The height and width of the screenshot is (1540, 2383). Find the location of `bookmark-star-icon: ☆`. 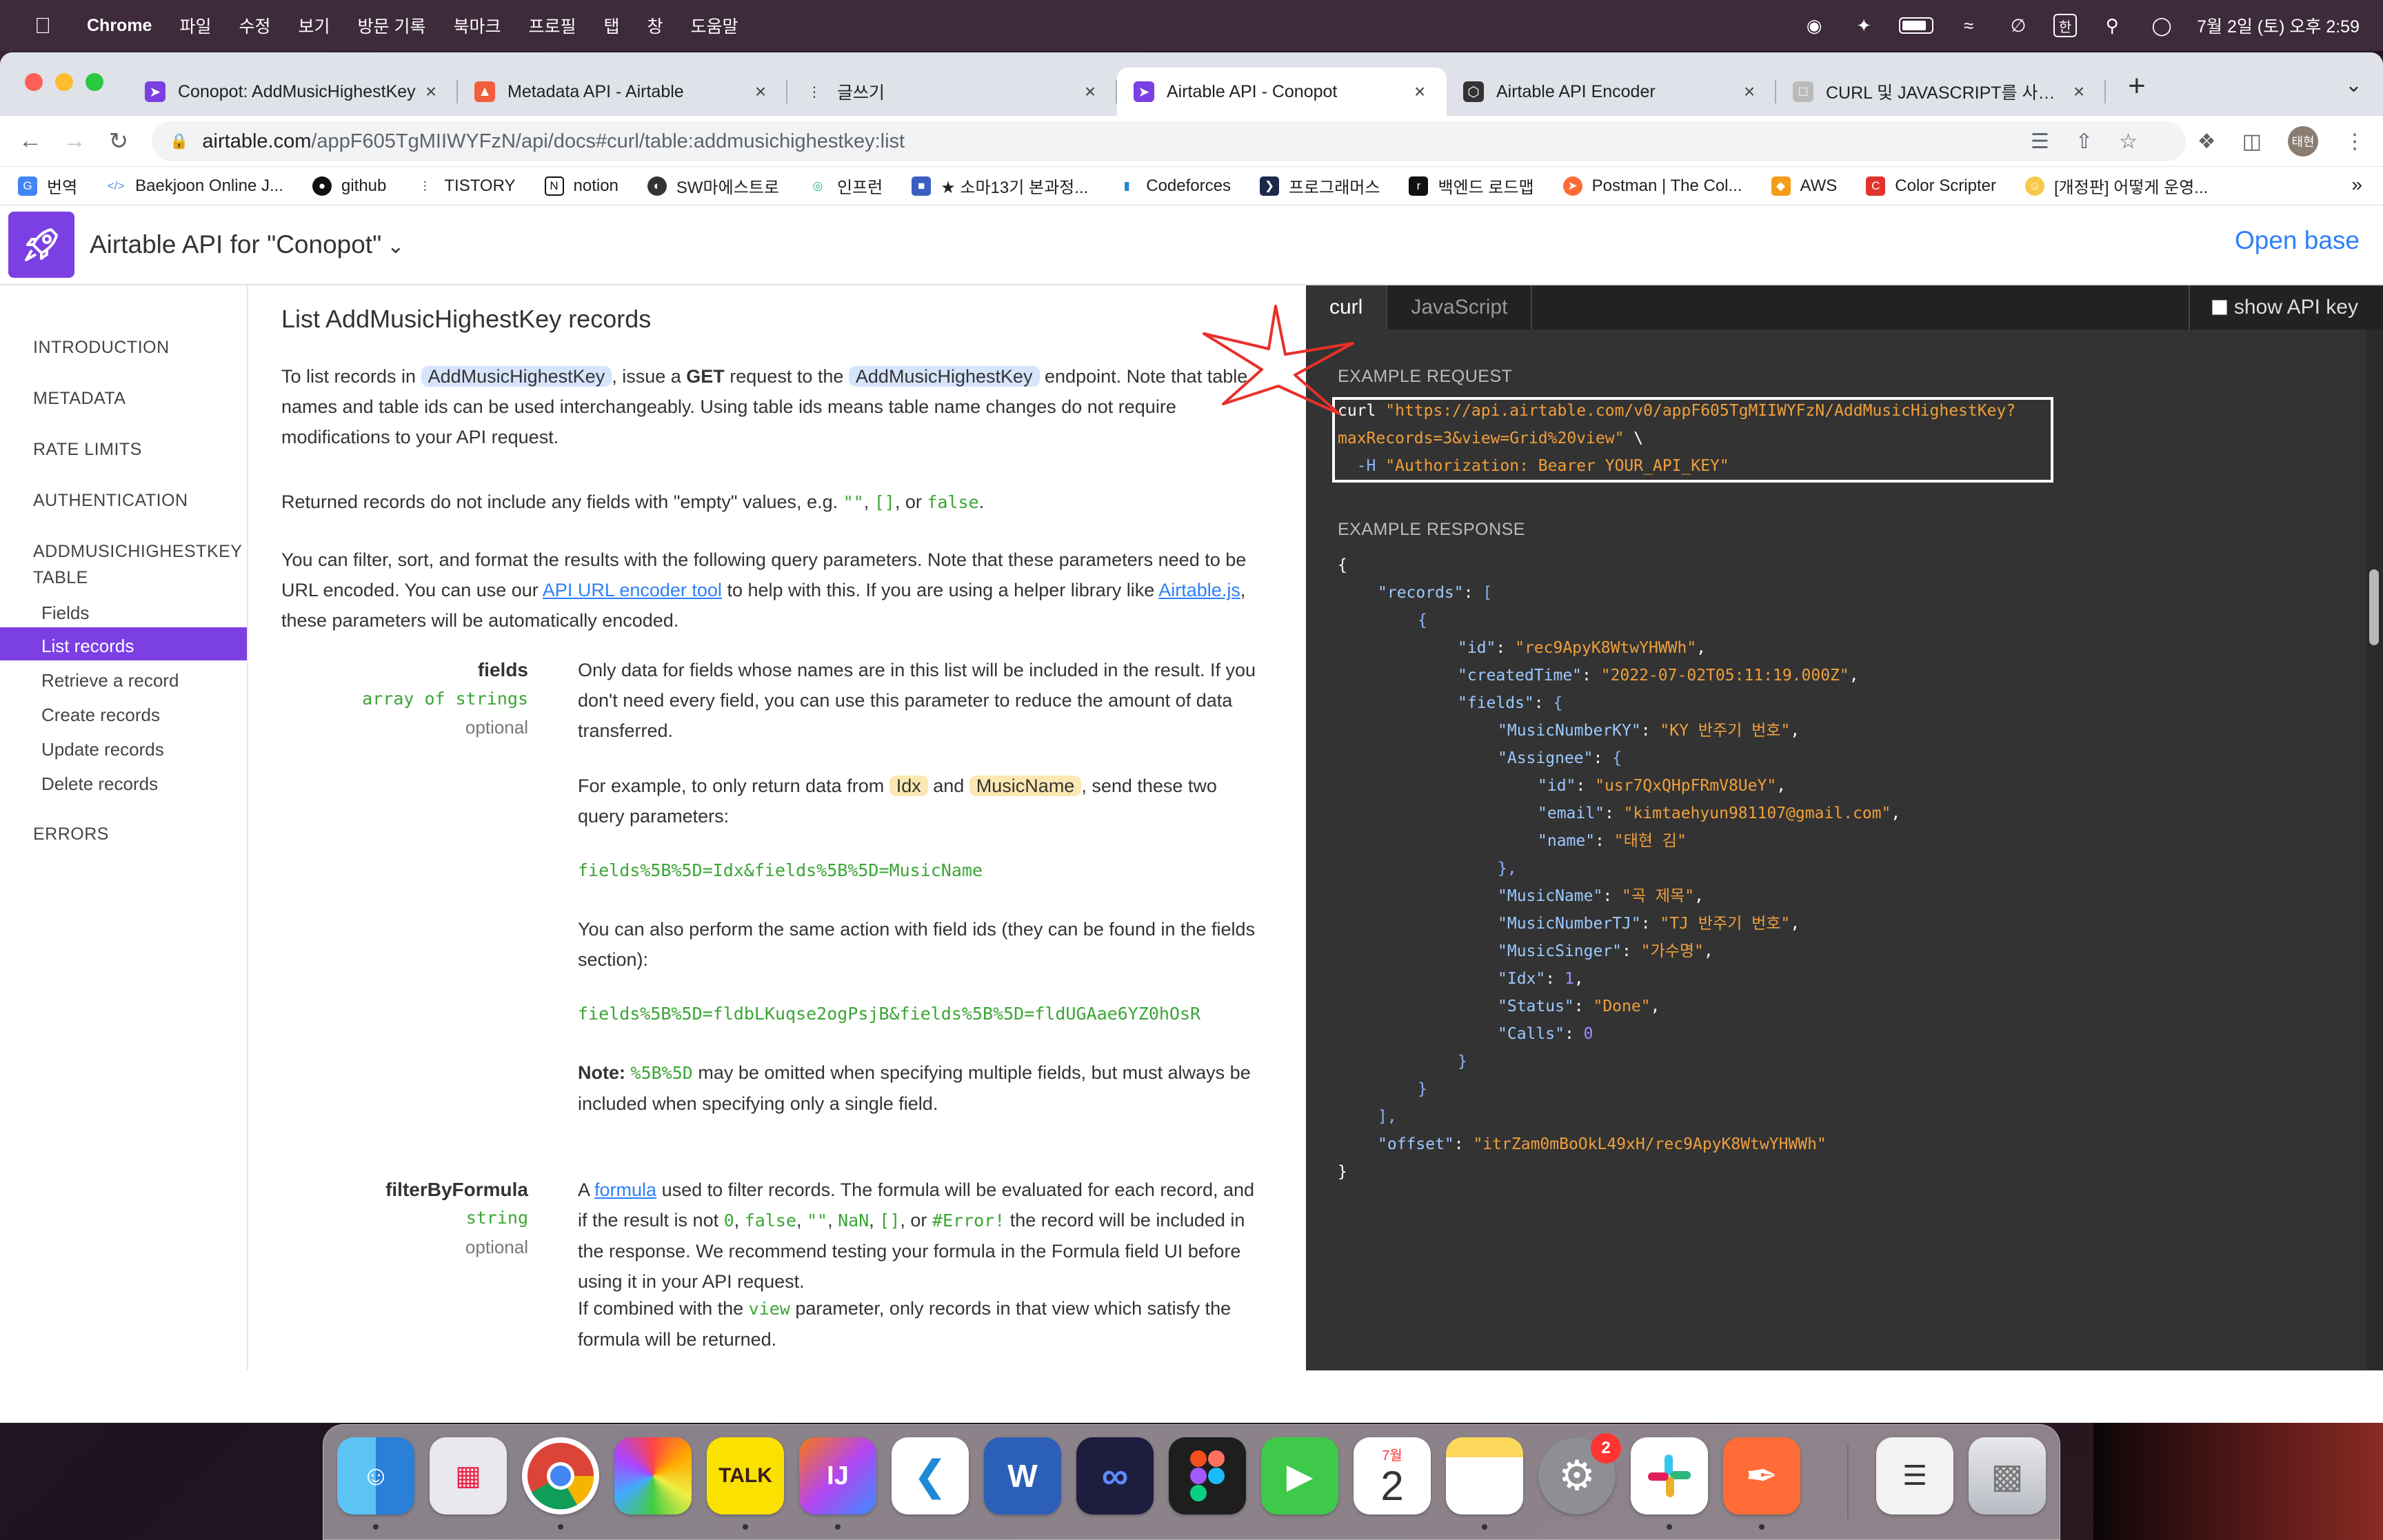

bookmark-star-icon: ☆ is located at coordinates (2128, 142).